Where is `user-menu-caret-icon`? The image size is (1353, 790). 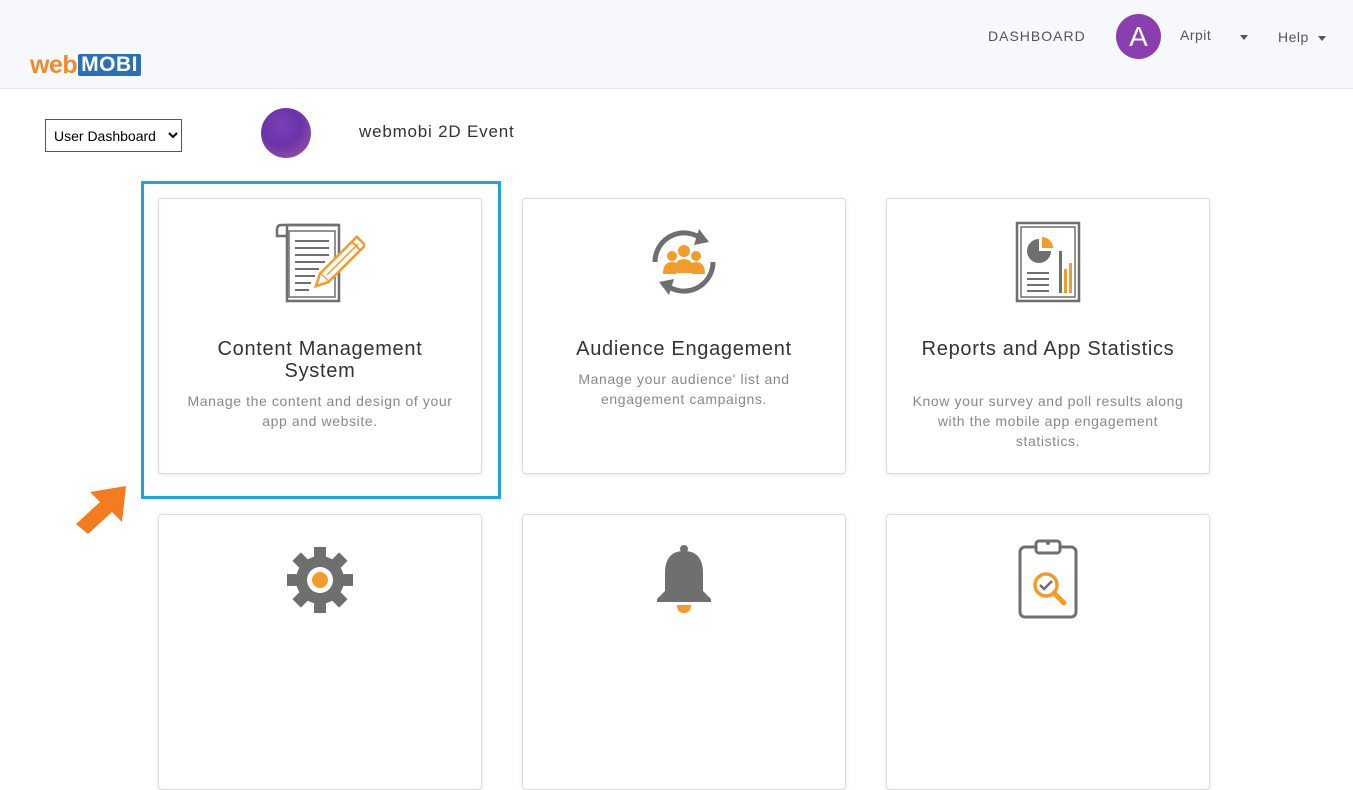 user-menu-caret-icon is located at coordinates (1244, 37).